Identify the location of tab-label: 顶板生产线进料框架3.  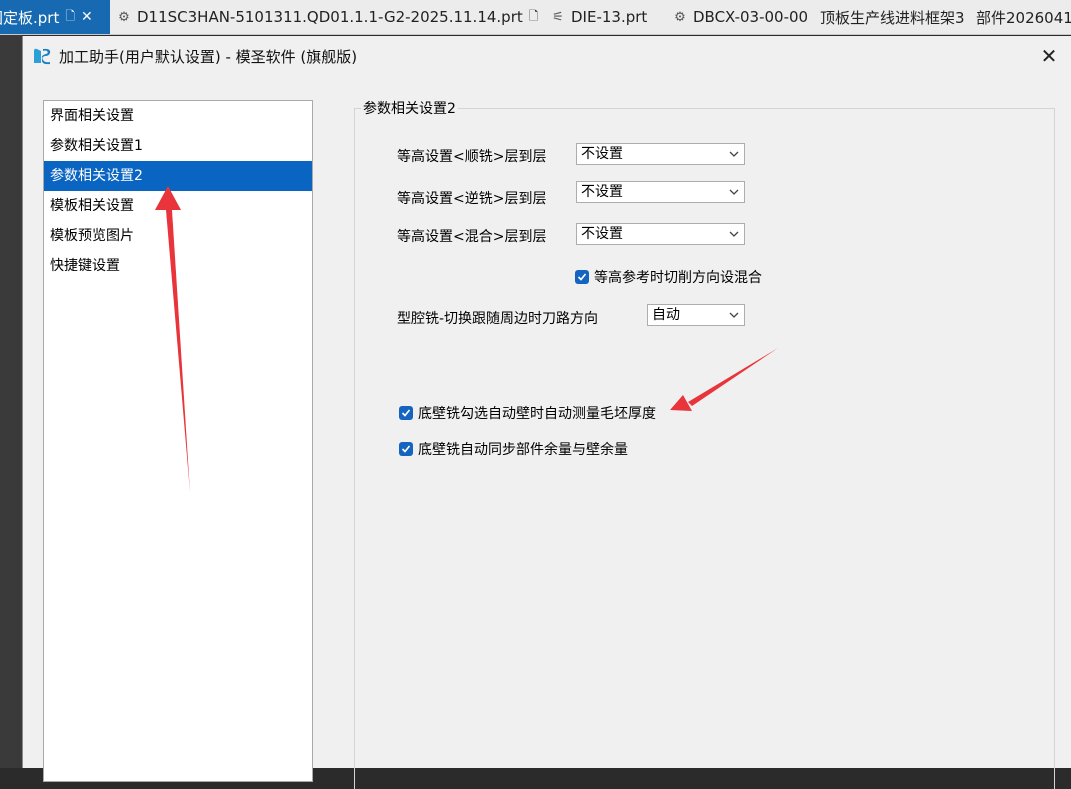
(892, 17).